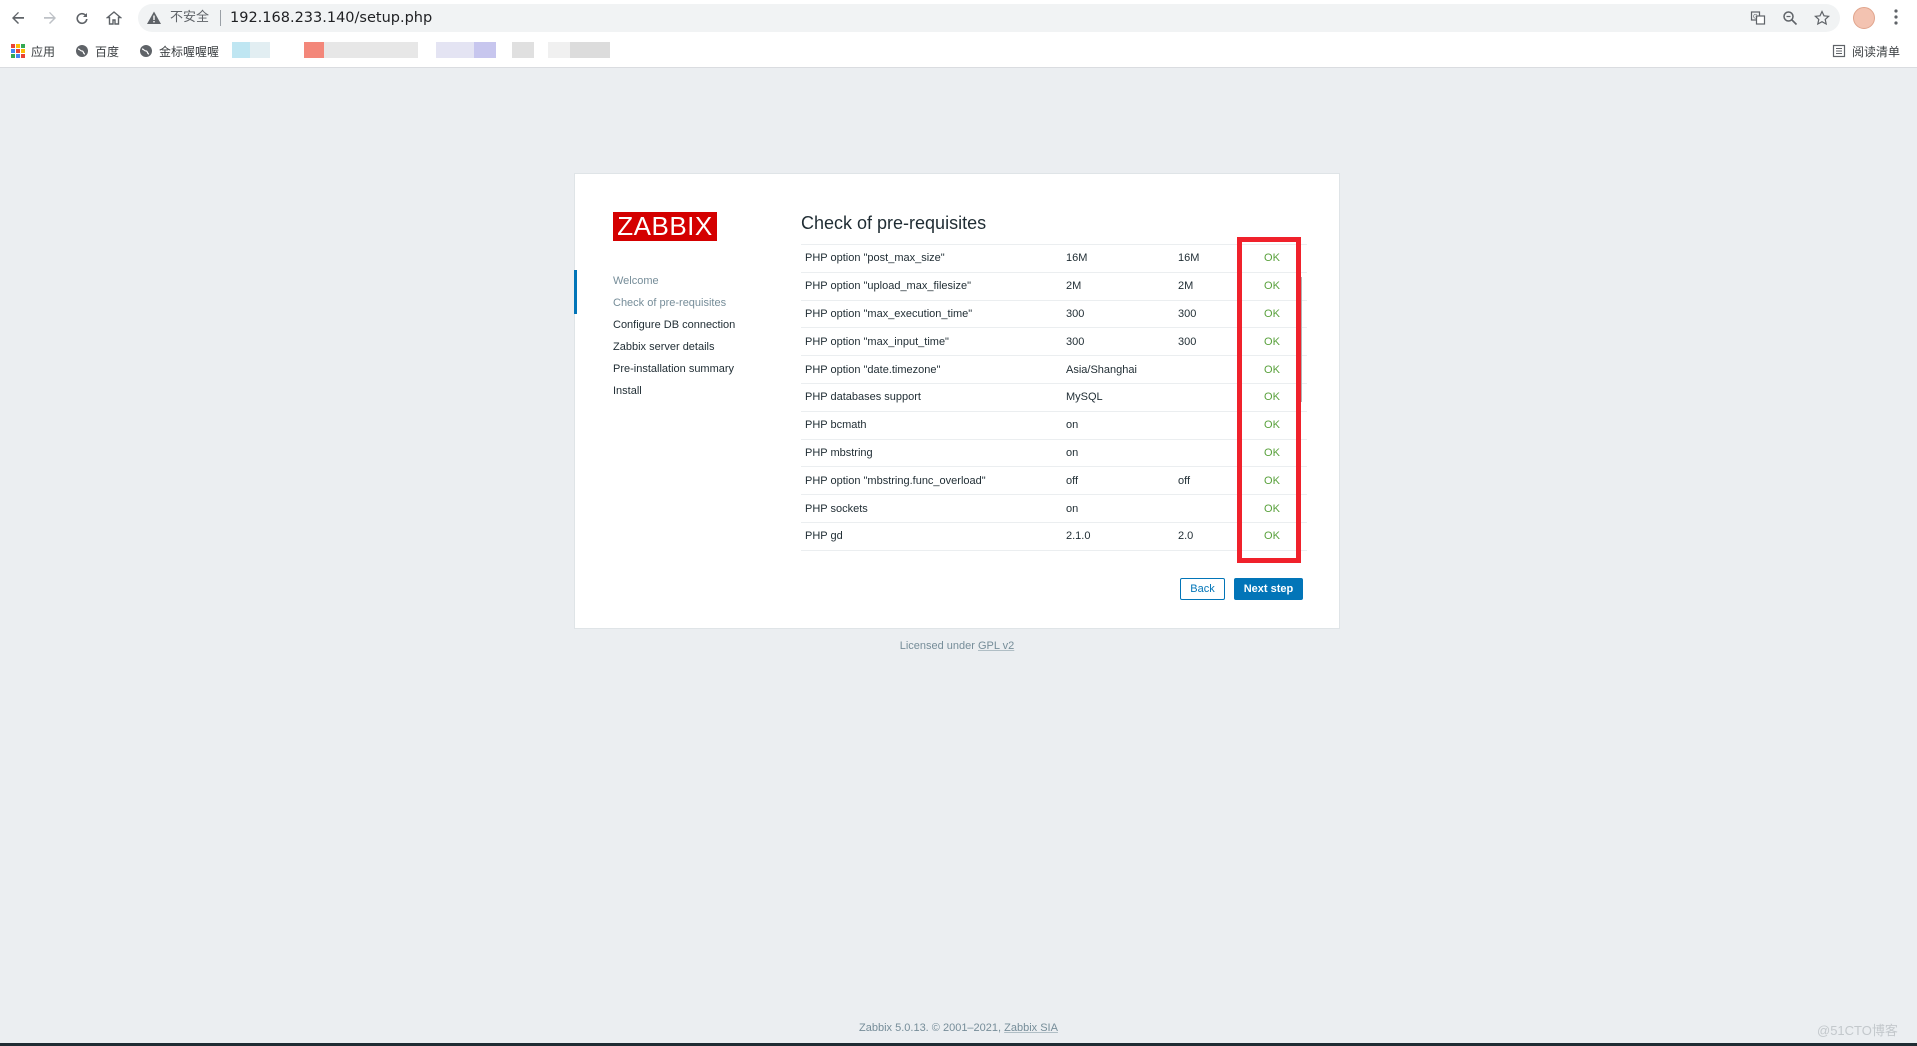  I want to click on watermark: @51CTO博客, so click(1857, 1030).